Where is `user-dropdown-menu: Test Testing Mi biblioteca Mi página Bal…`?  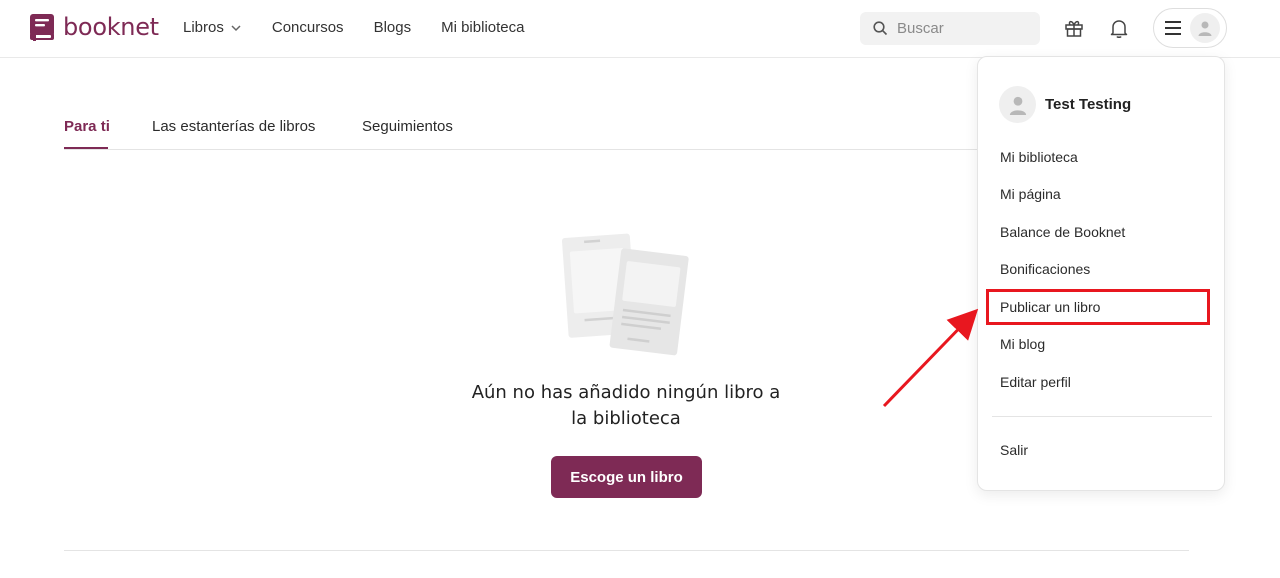
user-dropdown-menu: Test Testing Mi biblioteca Mi página Bal… is located at coordinates (1101, 273).